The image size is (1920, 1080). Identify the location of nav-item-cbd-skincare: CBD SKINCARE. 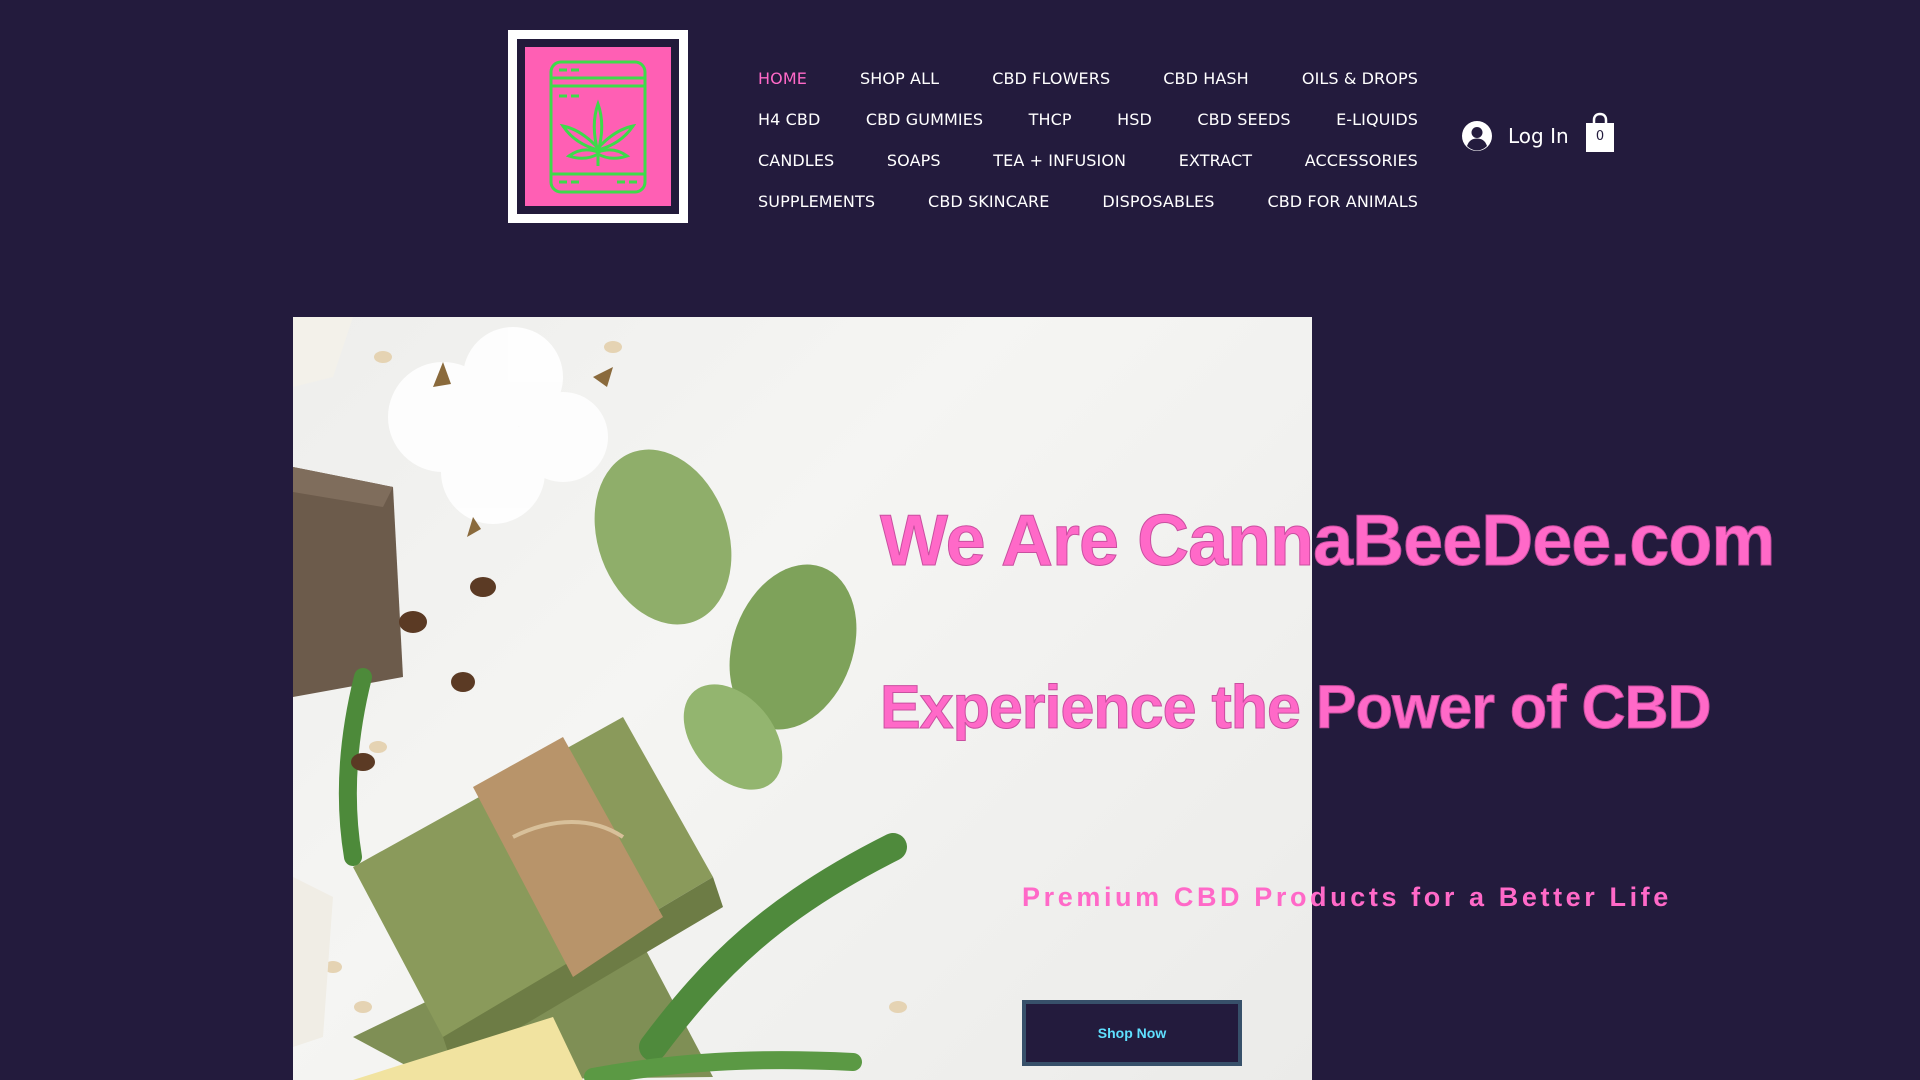
(988, 201).